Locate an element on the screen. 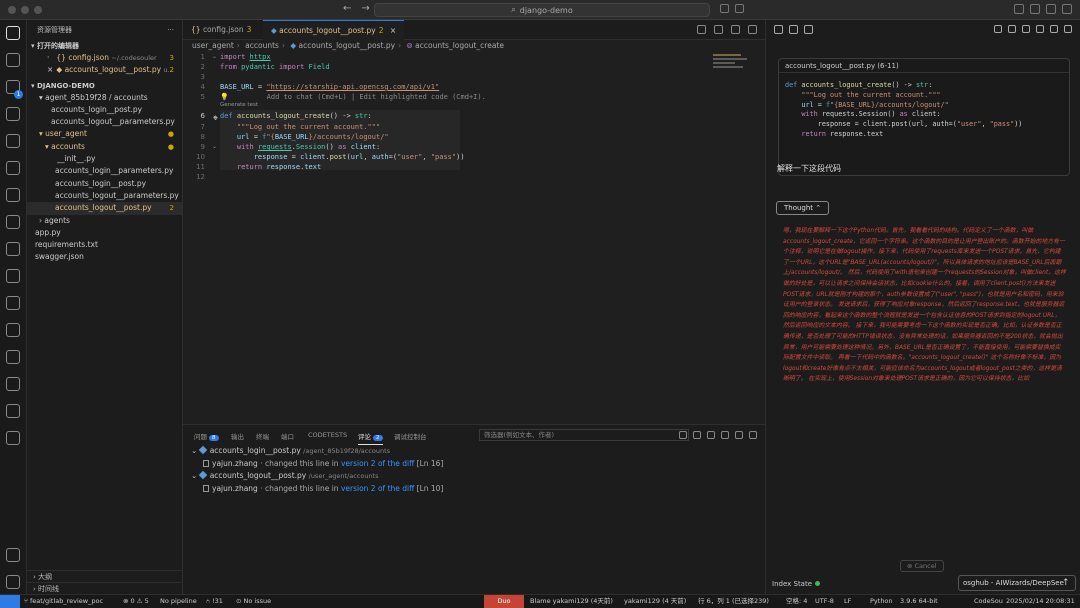  gitlab-icon is located at coordinates (13, 249).